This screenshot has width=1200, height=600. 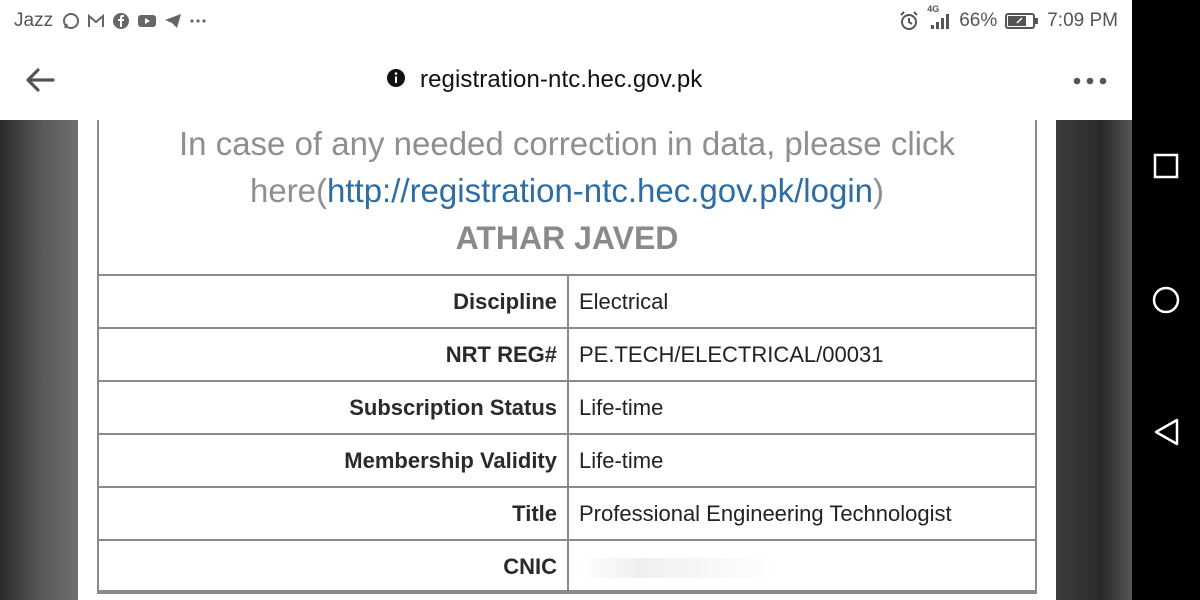 What do you see at coordinates (71, 21) in the screenshot?
I see `whatsapp-icon` at bounding box center [71, 21].